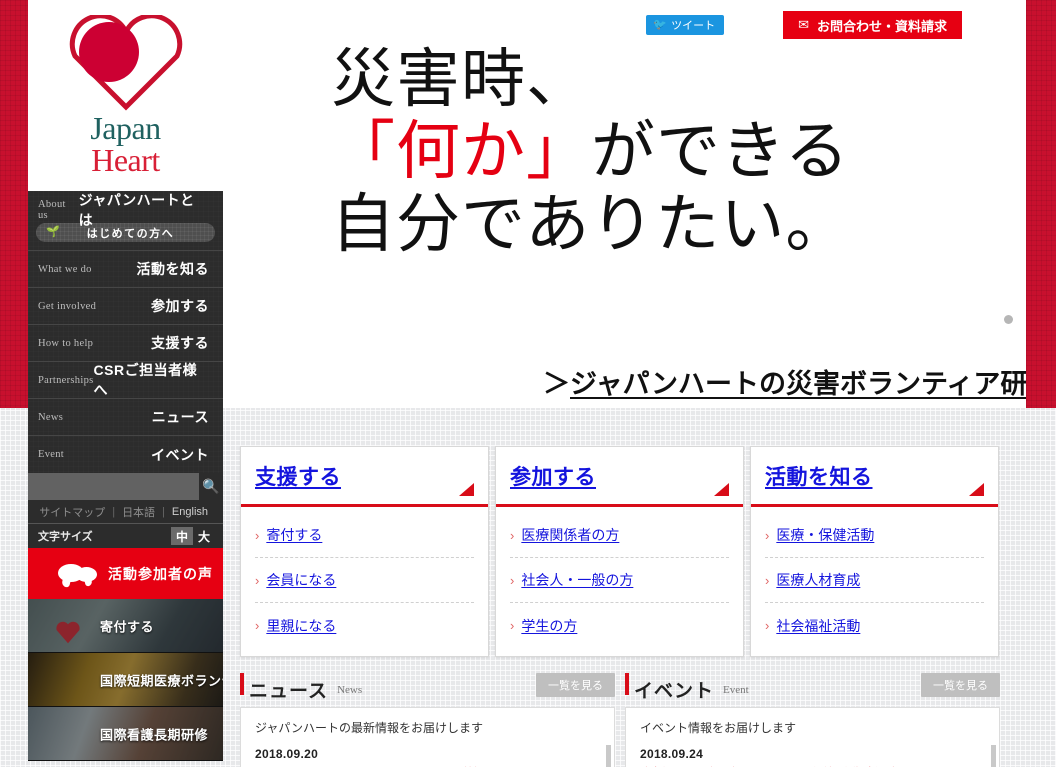 Image resolution: width=1056 pixels, height=767 pixels. Describe the element at coordinates (364, 625) in the screenshot. I see `list-item: › 里親になる` at that location.